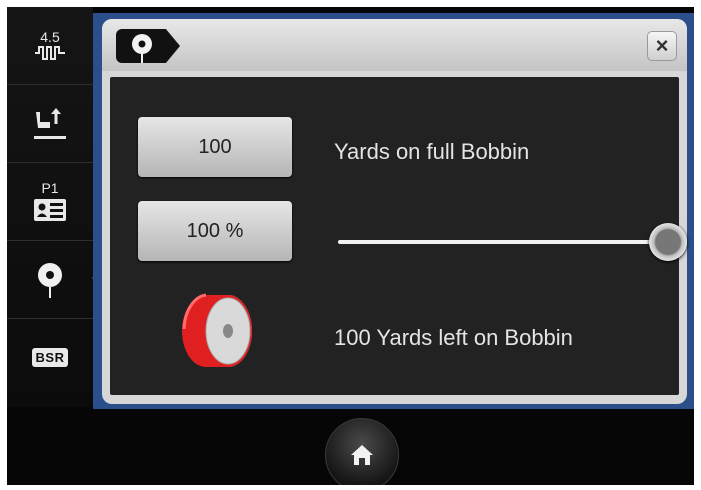  Describe the element at coordinates (50, 52) in the screenshot. I see `stitch-width-icon` at that location.